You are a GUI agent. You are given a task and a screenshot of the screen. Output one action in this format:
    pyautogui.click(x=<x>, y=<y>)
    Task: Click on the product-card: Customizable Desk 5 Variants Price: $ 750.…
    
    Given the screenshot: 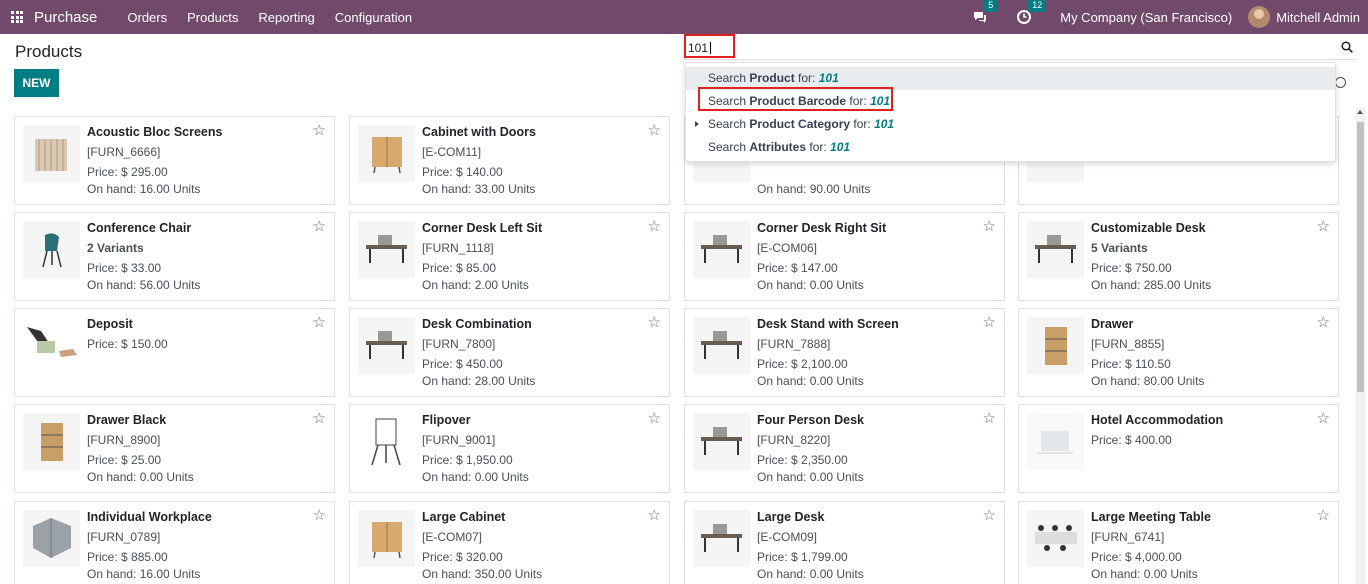 What is the action you would take?
    pyautogui.click(x=1178, y=256)
    